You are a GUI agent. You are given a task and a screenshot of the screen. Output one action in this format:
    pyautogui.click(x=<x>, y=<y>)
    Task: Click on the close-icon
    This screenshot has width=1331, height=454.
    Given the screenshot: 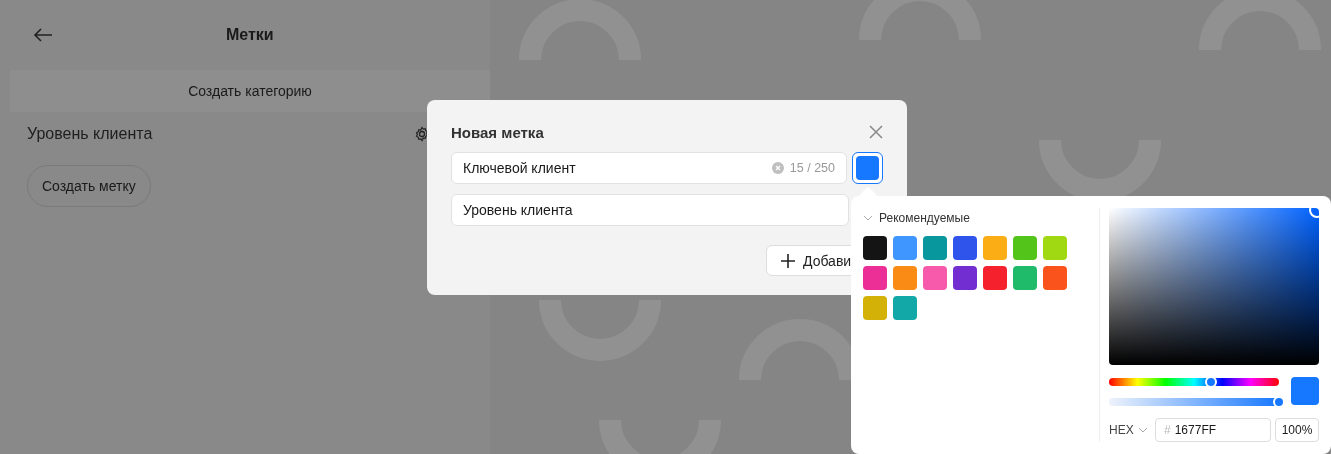 What is the action you would take?
    pyautogui.click(x=876, y=132)
    